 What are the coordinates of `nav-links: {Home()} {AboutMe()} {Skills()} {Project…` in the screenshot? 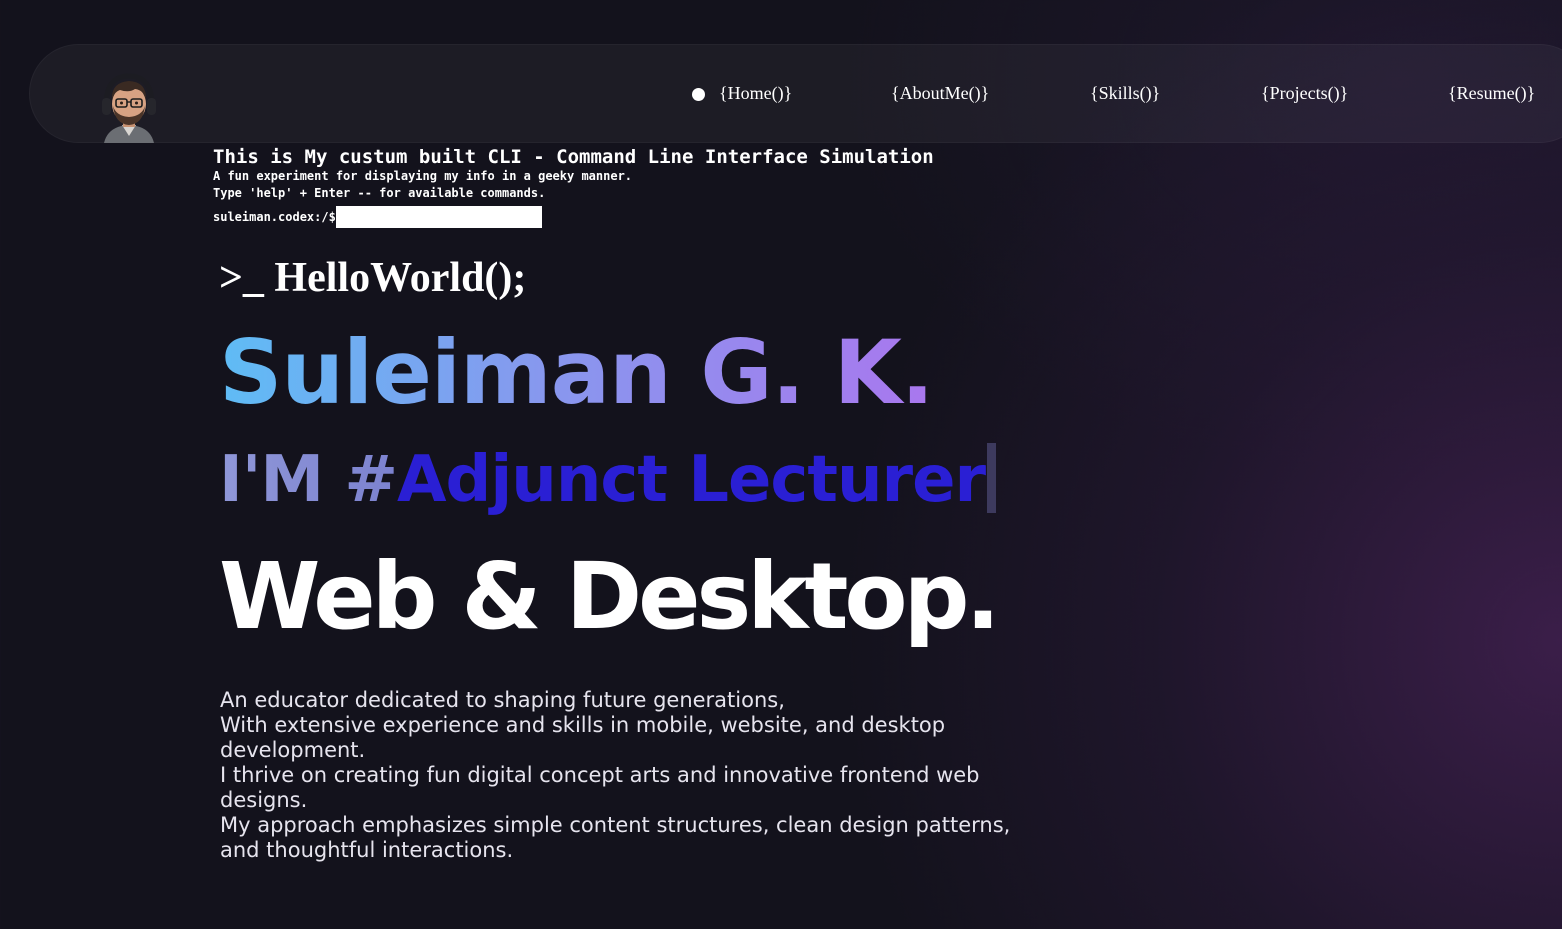 It's located at (781, 94).